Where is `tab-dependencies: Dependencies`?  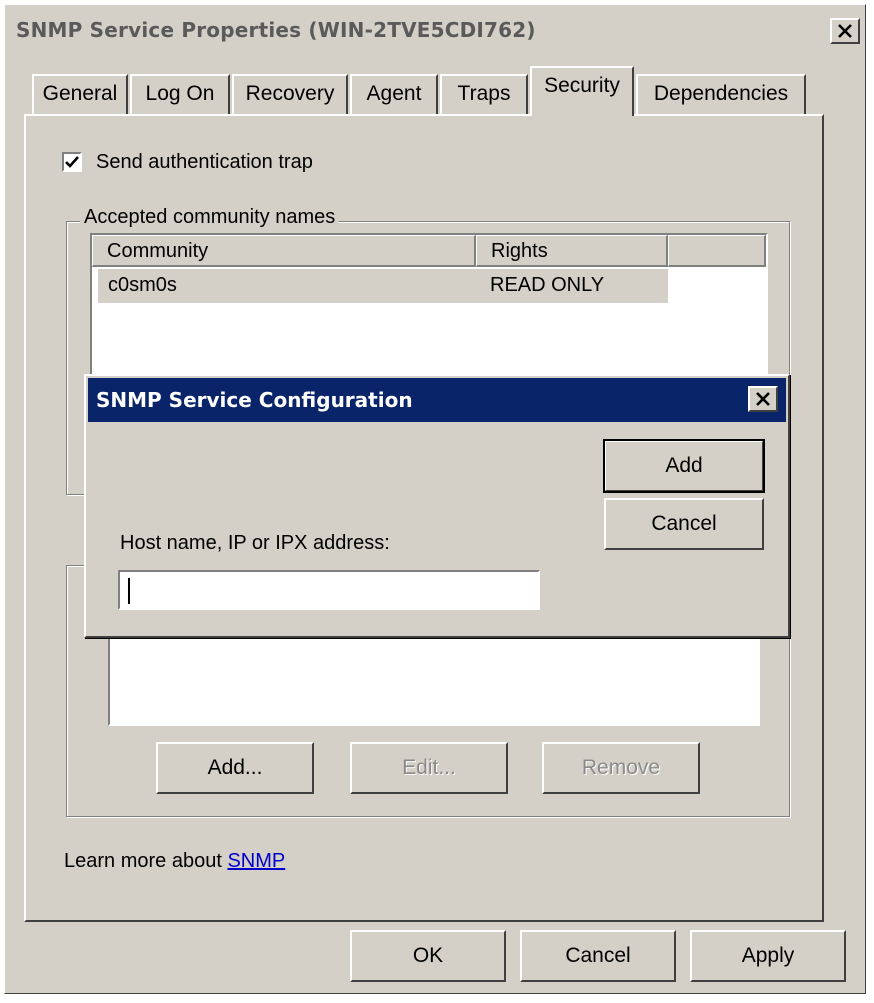
tab-dependencies: Dependencies is located at coordinates (721, 94).